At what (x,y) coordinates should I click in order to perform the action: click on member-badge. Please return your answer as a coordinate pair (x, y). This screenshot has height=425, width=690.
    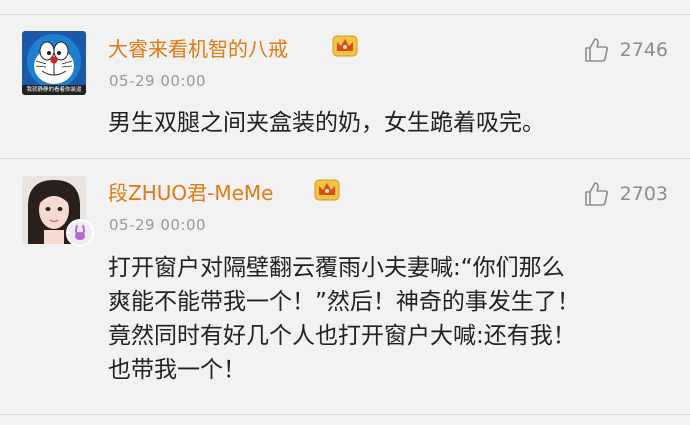
    Looking at the image, I should click on (80, 233).